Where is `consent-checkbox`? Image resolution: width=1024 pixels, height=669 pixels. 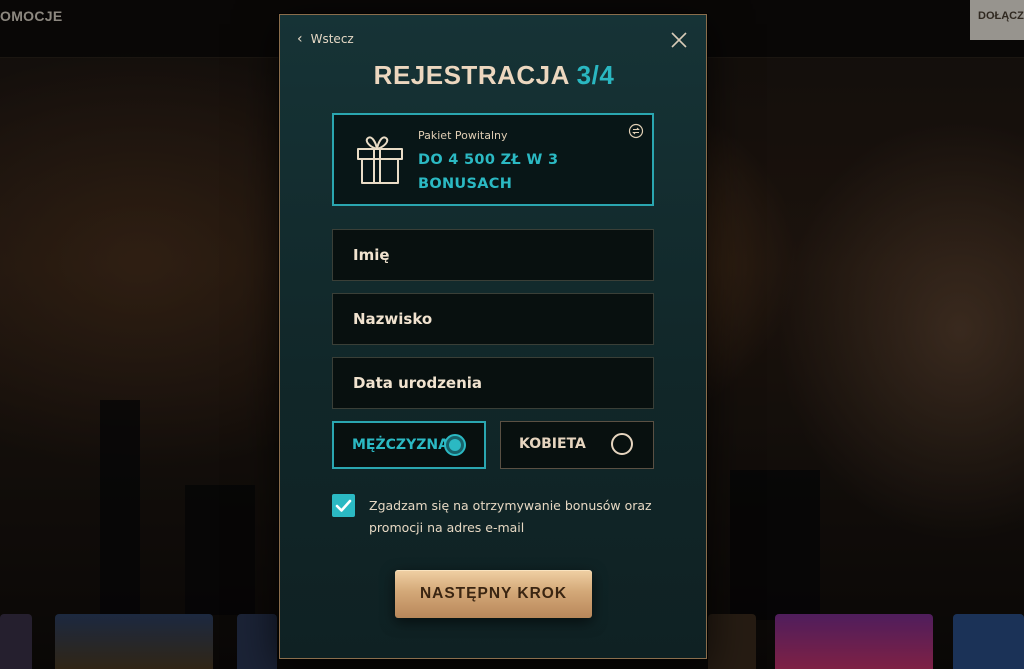 consent-checkbox is located at coordinates (343, 505).